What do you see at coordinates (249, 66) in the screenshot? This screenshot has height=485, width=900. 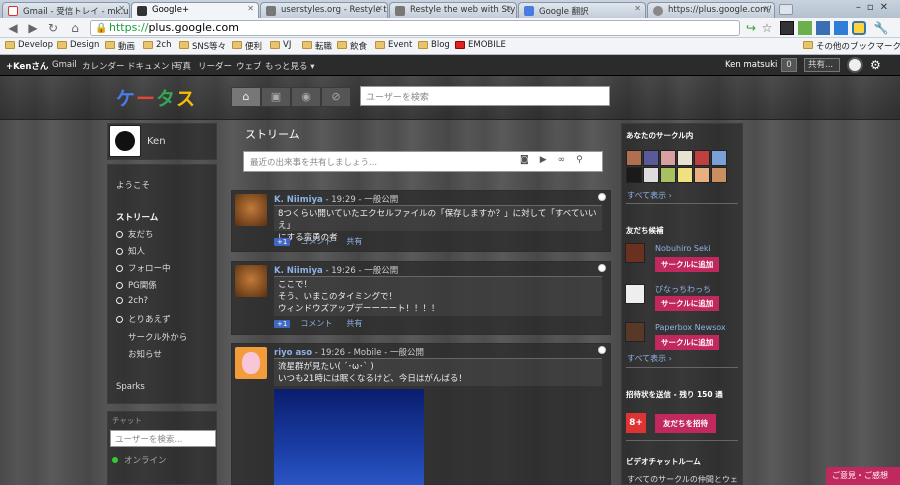 I see `gbar-web-link: ウェブ` at bounding box center [249, 66].